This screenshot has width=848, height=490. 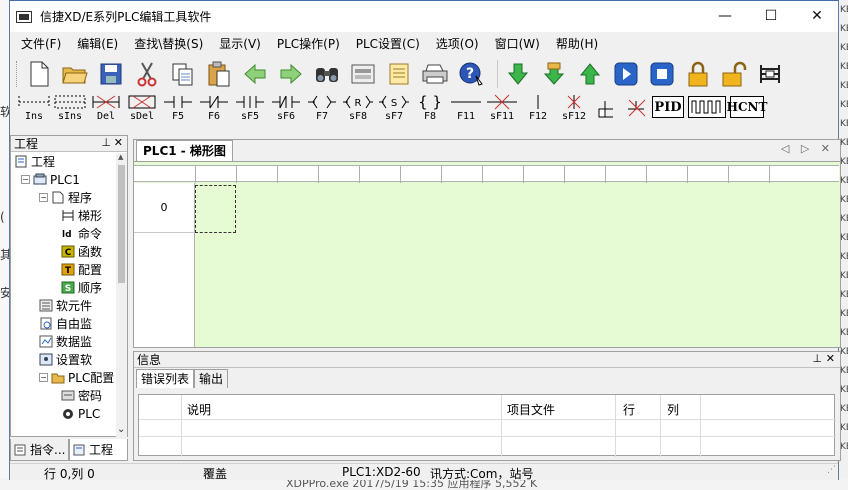 I want to click on toolbar-grip, so click(x=17, y=74).